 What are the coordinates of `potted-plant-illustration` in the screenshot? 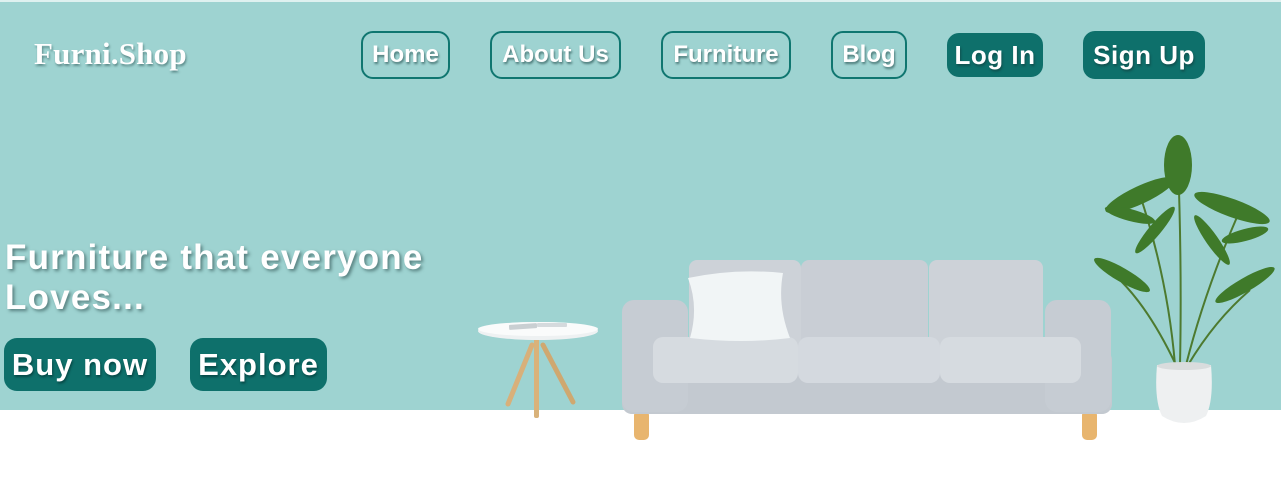 It's located at (1184, 279).